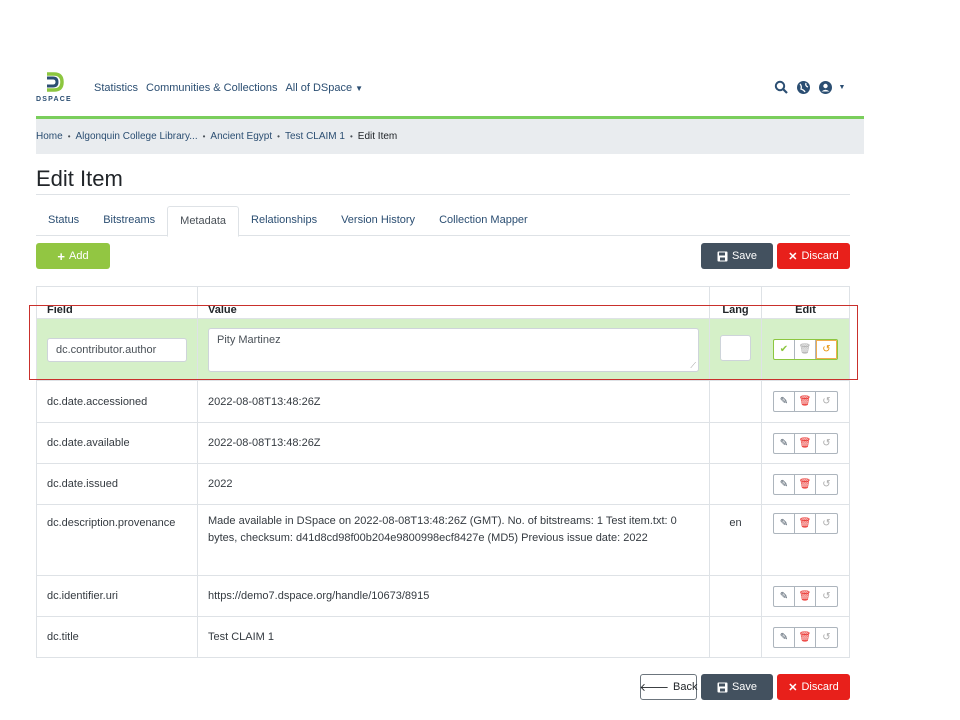  Describe the element at coordinates (129, 221) in the screenshot. I see `tab-bitstreams: Bitstreams` at that location.